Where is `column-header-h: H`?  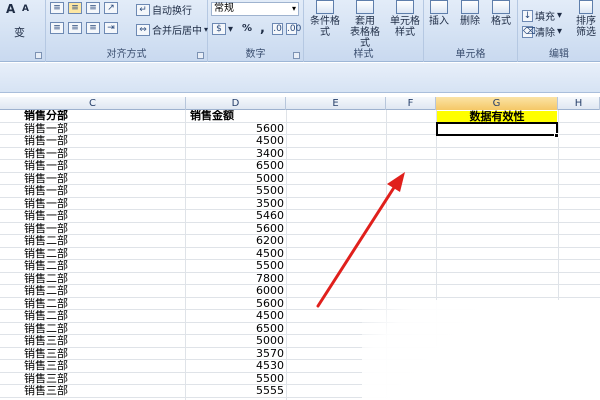 column-header-h: H is located at coordinates (579, 103).